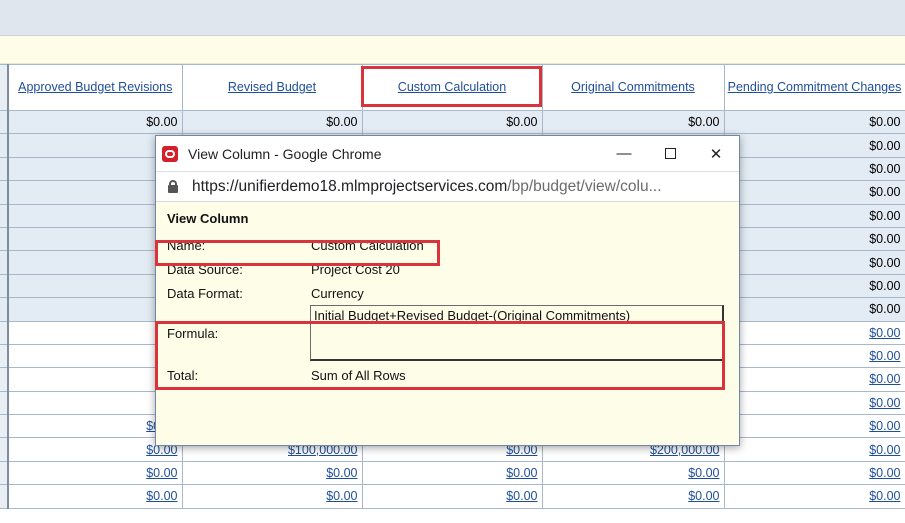 The height and width of the screenshot is (523, 905). Describe the element at coordinates (272, 87) in the screenshot. I see `column-header-revised-budget: Revised Budget` at that location.